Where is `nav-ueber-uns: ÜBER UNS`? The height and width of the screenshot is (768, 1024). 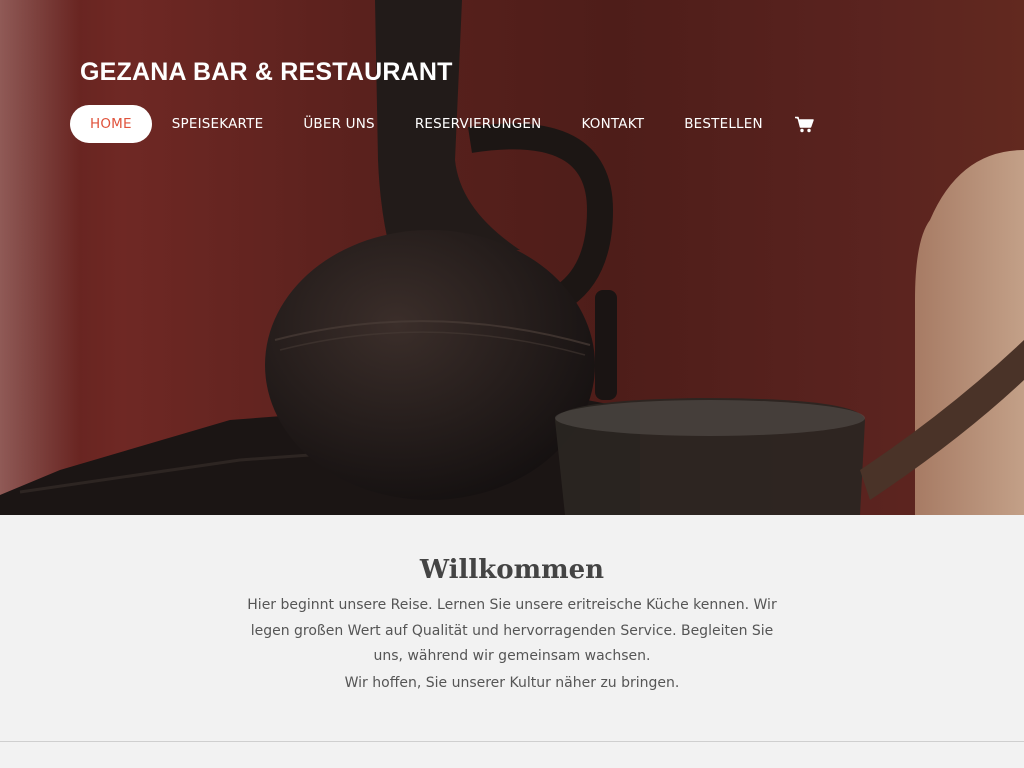 nav-ueber-uns: ÜBER UNS is located at coordinates (339, 124).